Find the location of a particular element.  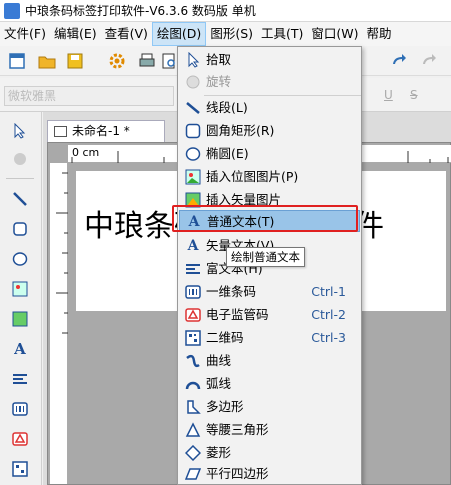

qrcode-icon is located at coordinates (193, 338).